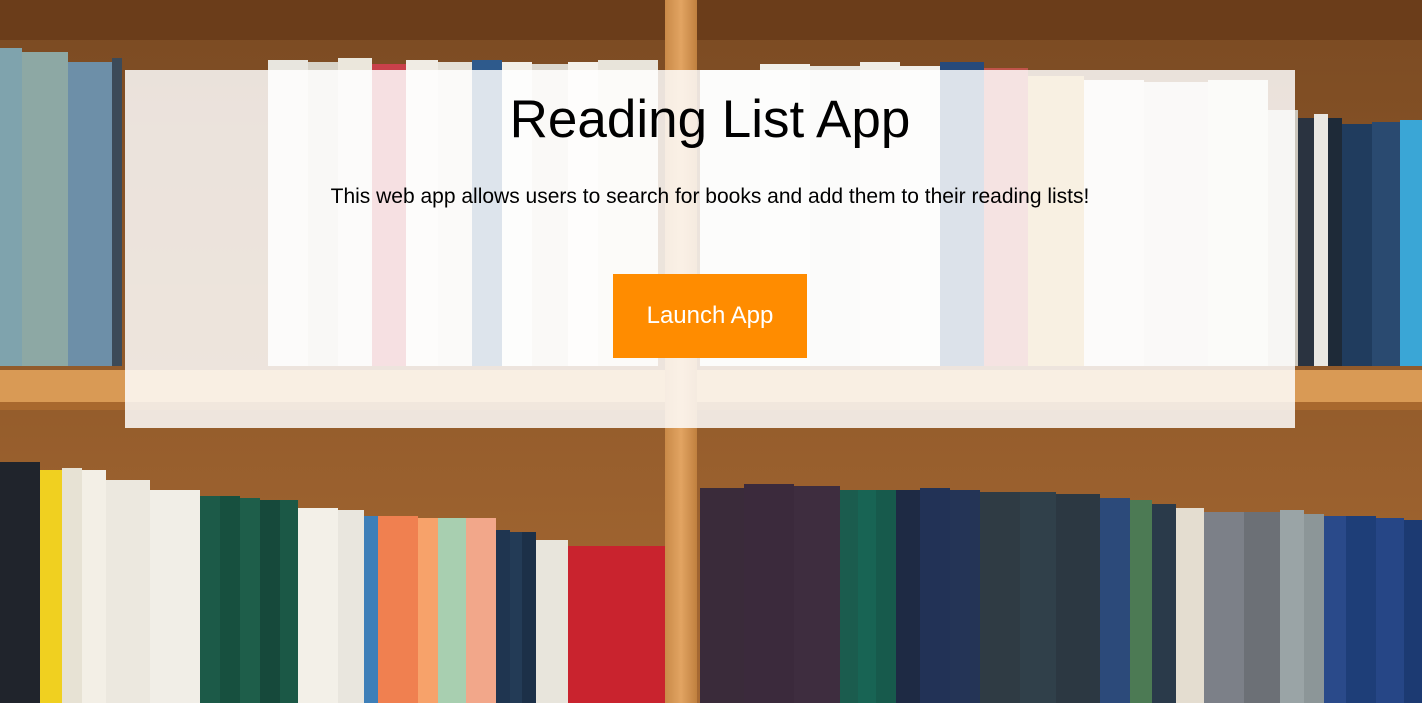 The width and height of the screenshot is (1422, 703). What do you see at coordinates (710, 316) in the screenshot?
I see `launch-app-button: Launch App` at bounding box center [710, 316].